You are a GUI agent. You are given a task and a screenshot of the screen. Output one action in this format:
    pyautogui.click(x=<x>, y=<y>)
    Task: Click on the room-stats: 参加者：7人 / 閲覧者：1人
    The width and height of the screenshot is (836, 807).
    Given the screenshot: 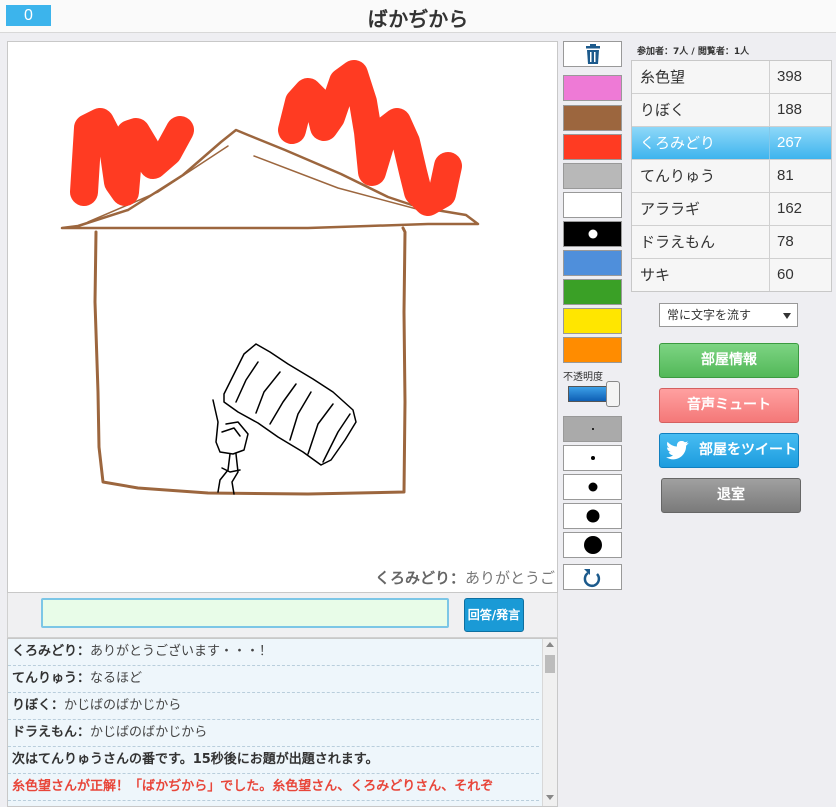 What is the action you would take?
    pyautogui.click(x=693, y=52)
    